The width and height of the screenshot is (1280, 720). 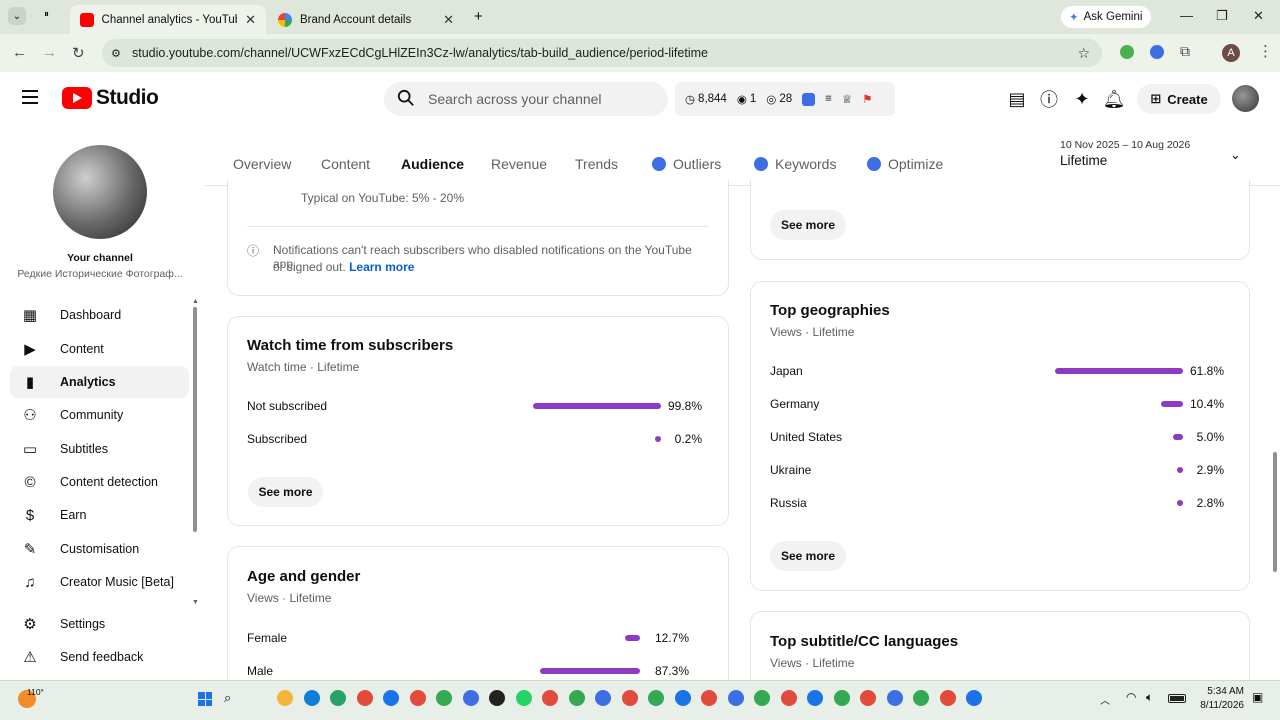 What do you see at coordinates (99, 549) in the screenshot?
I see `sidebar-item-customisation: ✎ Customisation` at bounding box center [99, 549].